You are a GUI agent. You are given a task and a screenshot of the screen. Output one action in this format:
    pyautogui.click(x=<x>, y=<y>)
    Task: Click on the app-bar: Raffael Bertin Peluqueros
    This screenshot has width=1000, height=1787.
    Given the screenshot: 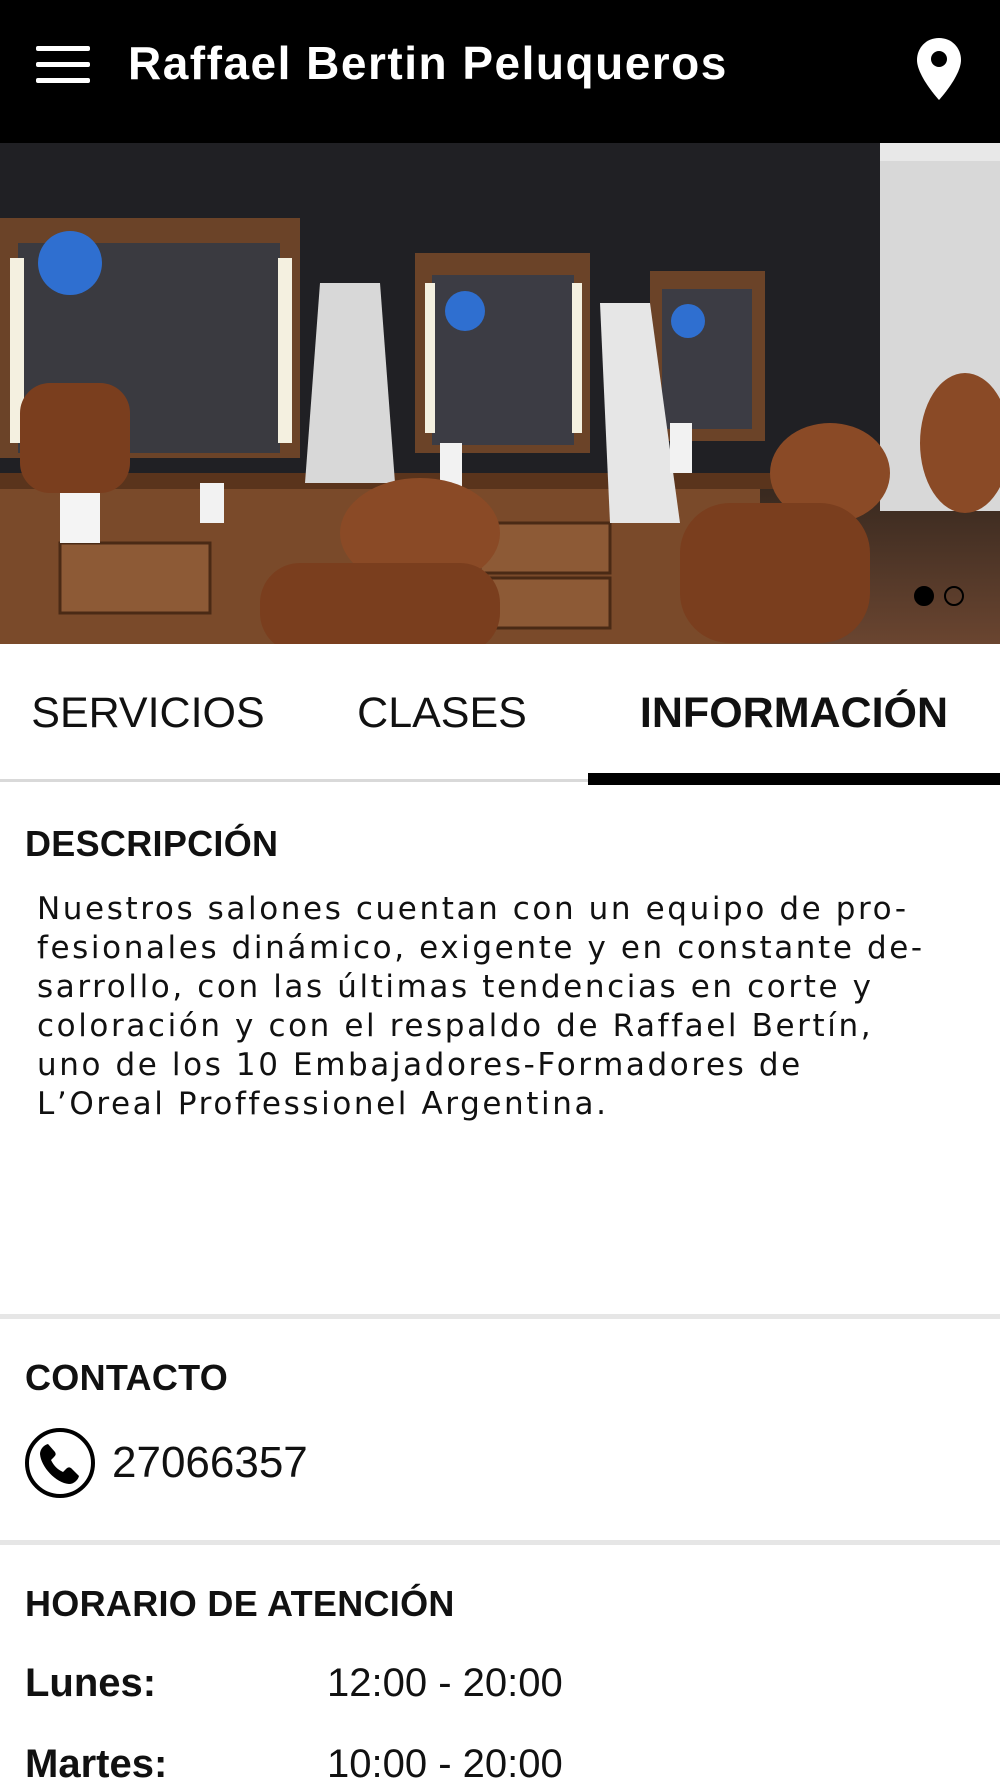 What is the action you would take?
    pyautogui.click(x=500, y=71)
    